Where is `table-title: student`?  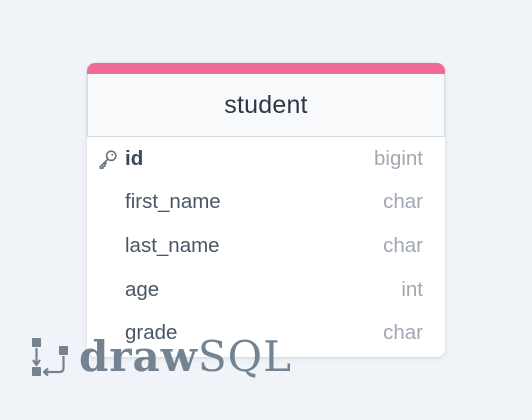 table-title: student is located at coordinates (266, 104).